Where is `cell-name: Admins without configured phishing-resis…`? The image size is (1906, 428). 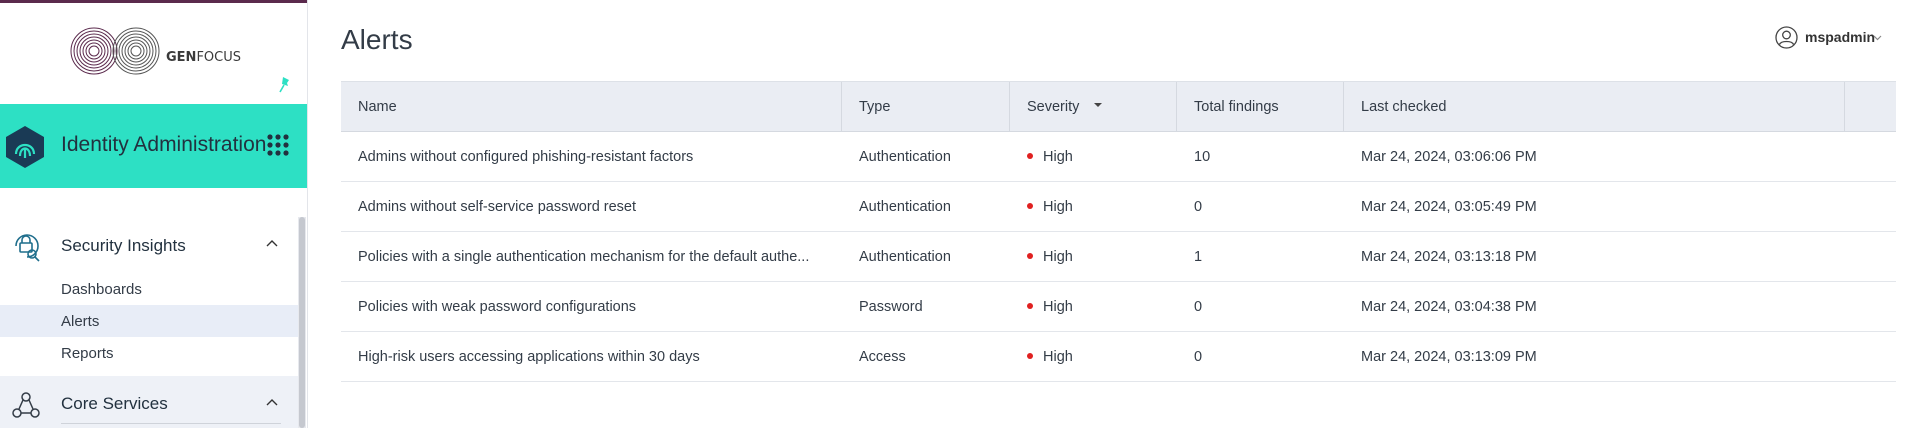 cell-name: Admins without configured phishing-resis… is located at coordinates (591, 157).